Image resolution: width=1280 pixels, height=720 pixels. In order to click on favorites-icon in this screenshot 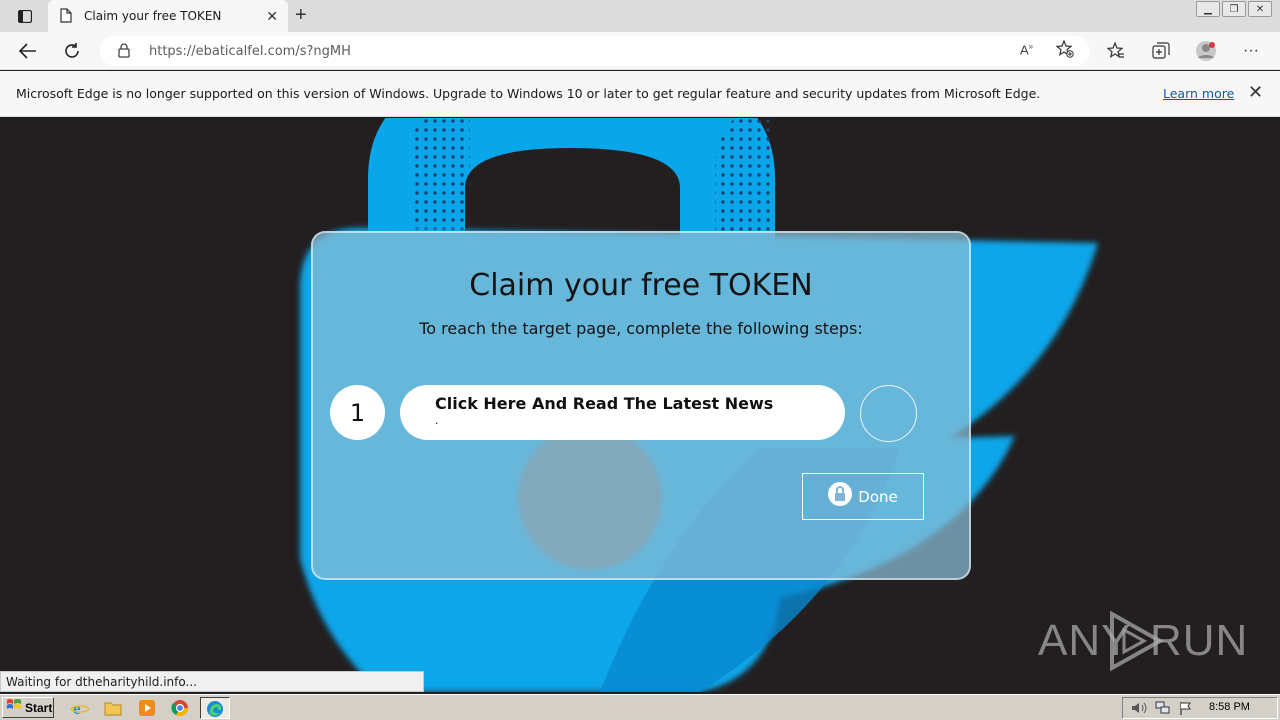, I will do `click(1116, 51)`.